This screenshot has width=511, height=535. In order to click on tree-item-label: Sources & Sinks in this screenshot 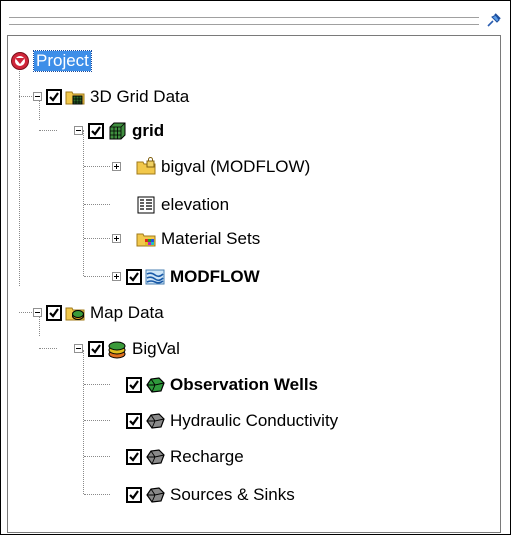, I will do `click(232, 494)`.